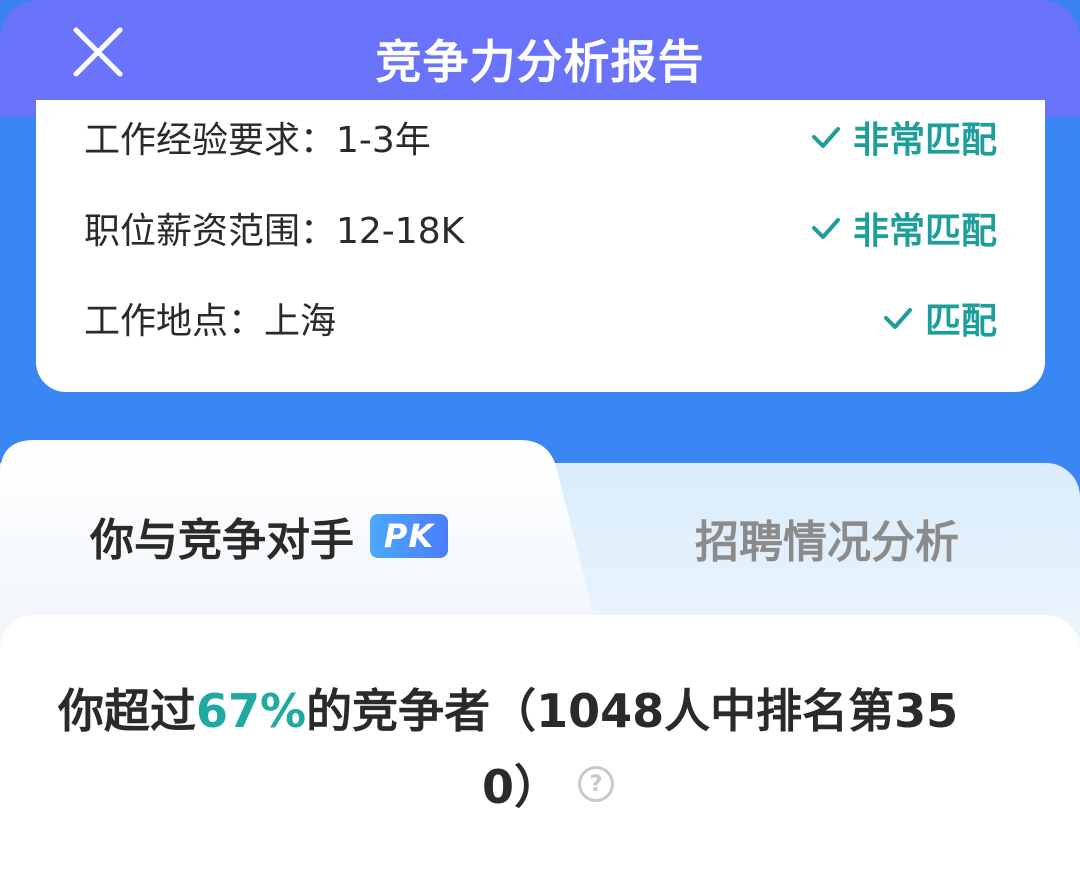  I want to click on match-row-experience: 工作经验要求：1-3年 非常匹配, so click(540, 137).